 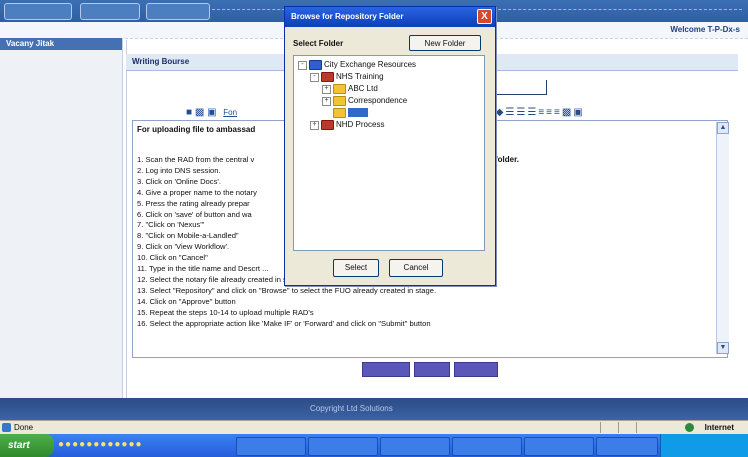 I want to click on editor-toolbar-right: ◈◆☰☰☰≡≡≡▩▣, so click(x=535, y=112).